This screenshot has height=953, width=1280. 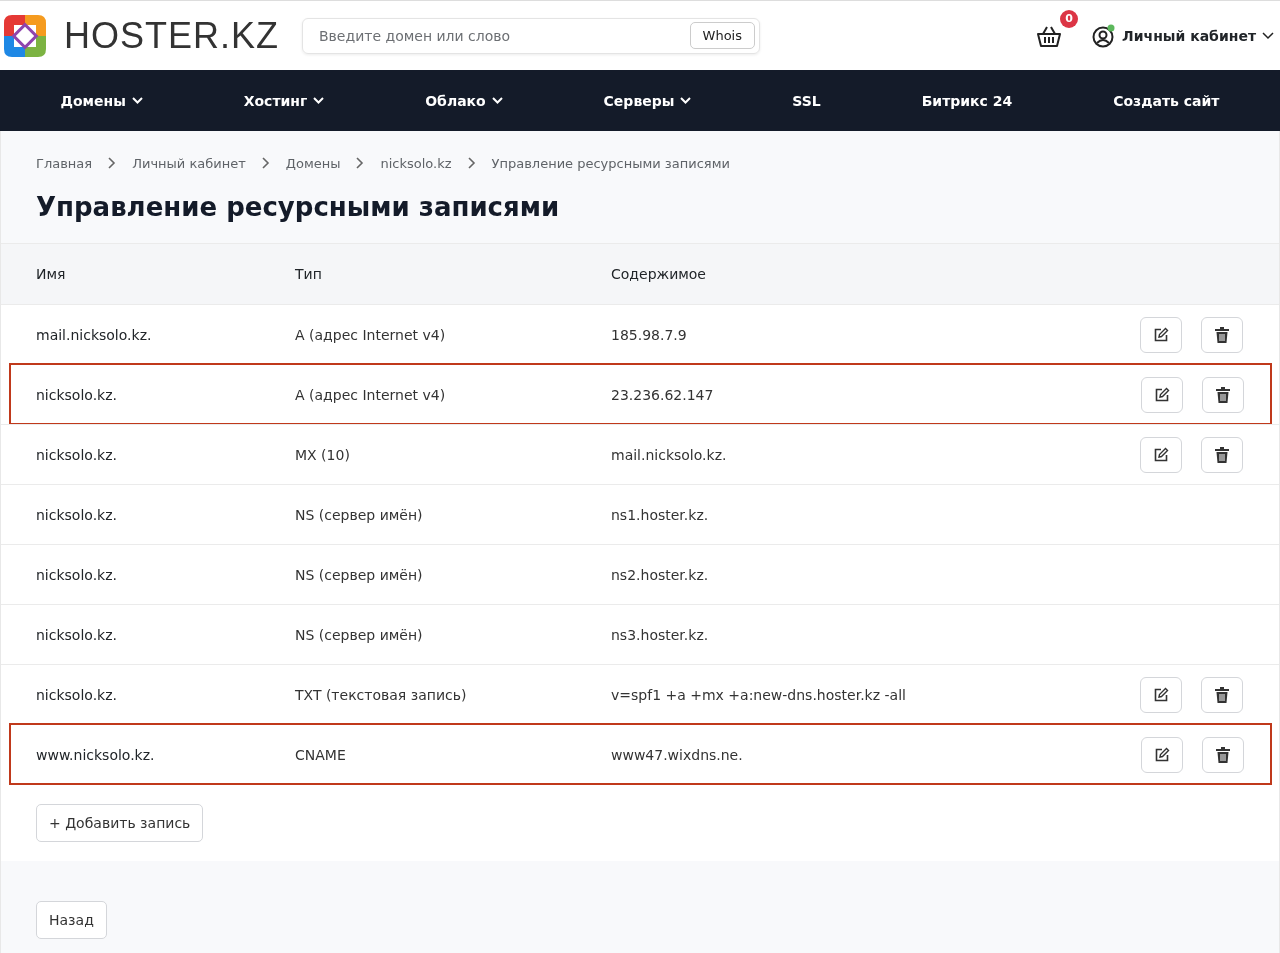 What do you see at coordinates (660, 574) in the screenshot?
I see `table-cell-text: ns2.hoster.kz.` at bounding box center [660, 574].